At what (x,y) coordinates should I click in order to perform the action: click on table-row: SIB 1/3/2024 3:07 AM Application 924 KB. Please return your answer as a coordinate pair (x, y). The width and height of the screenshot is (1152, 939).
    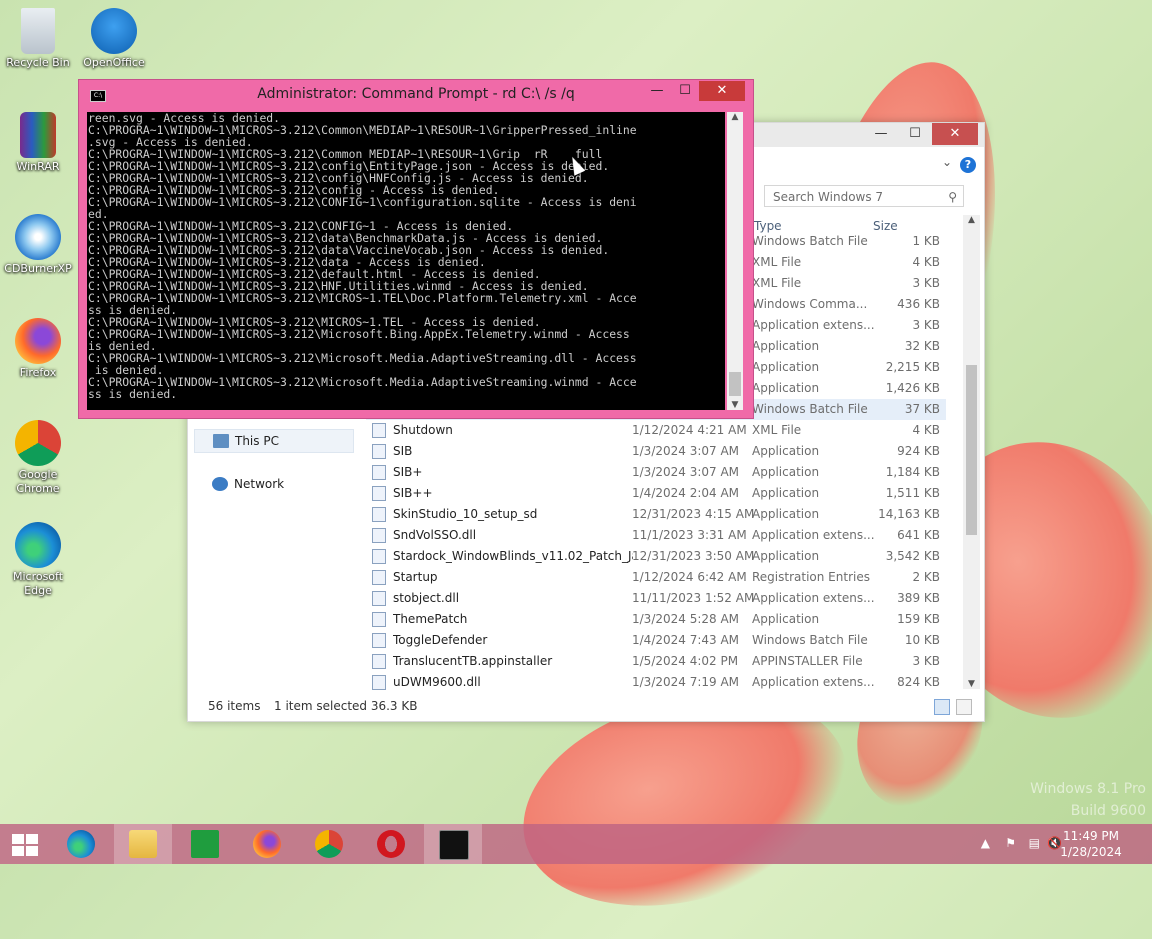
    Looking at the image, I should click on (656, 451).